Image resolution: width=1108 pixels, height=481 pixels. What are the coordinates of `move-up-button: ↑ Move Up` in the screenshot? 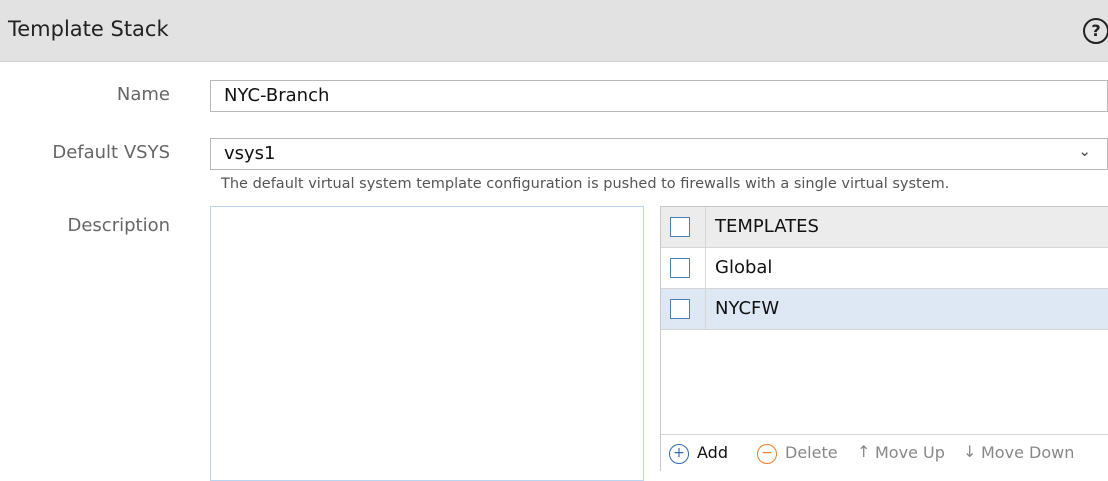 It's located at (904, 454).